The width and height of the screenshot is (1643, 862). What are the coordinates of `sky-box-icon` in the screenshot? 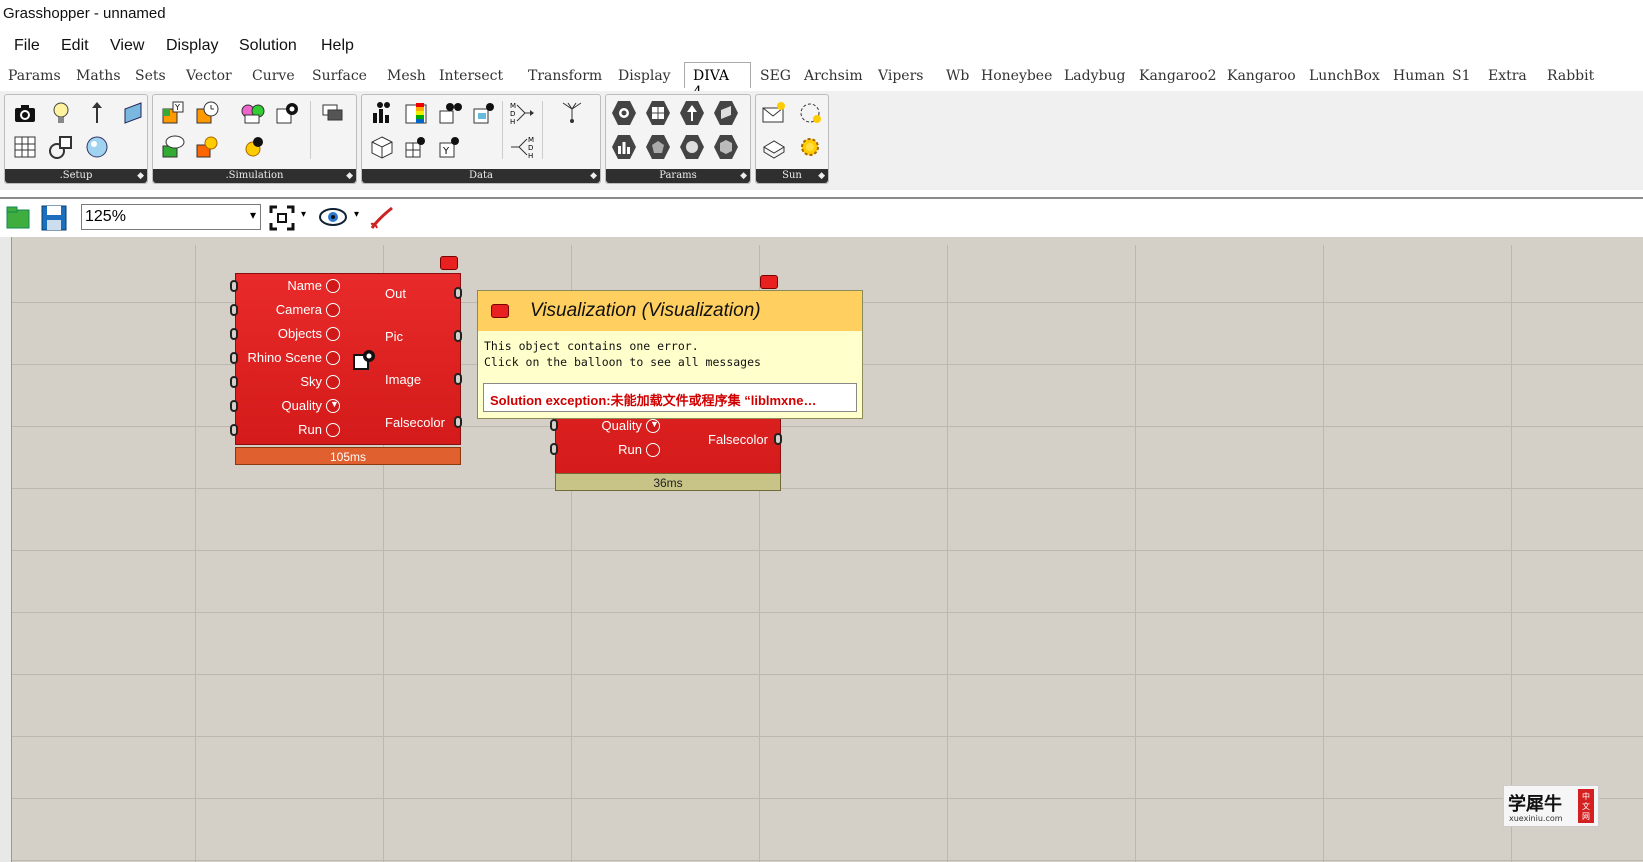 It's located at (484, 113).